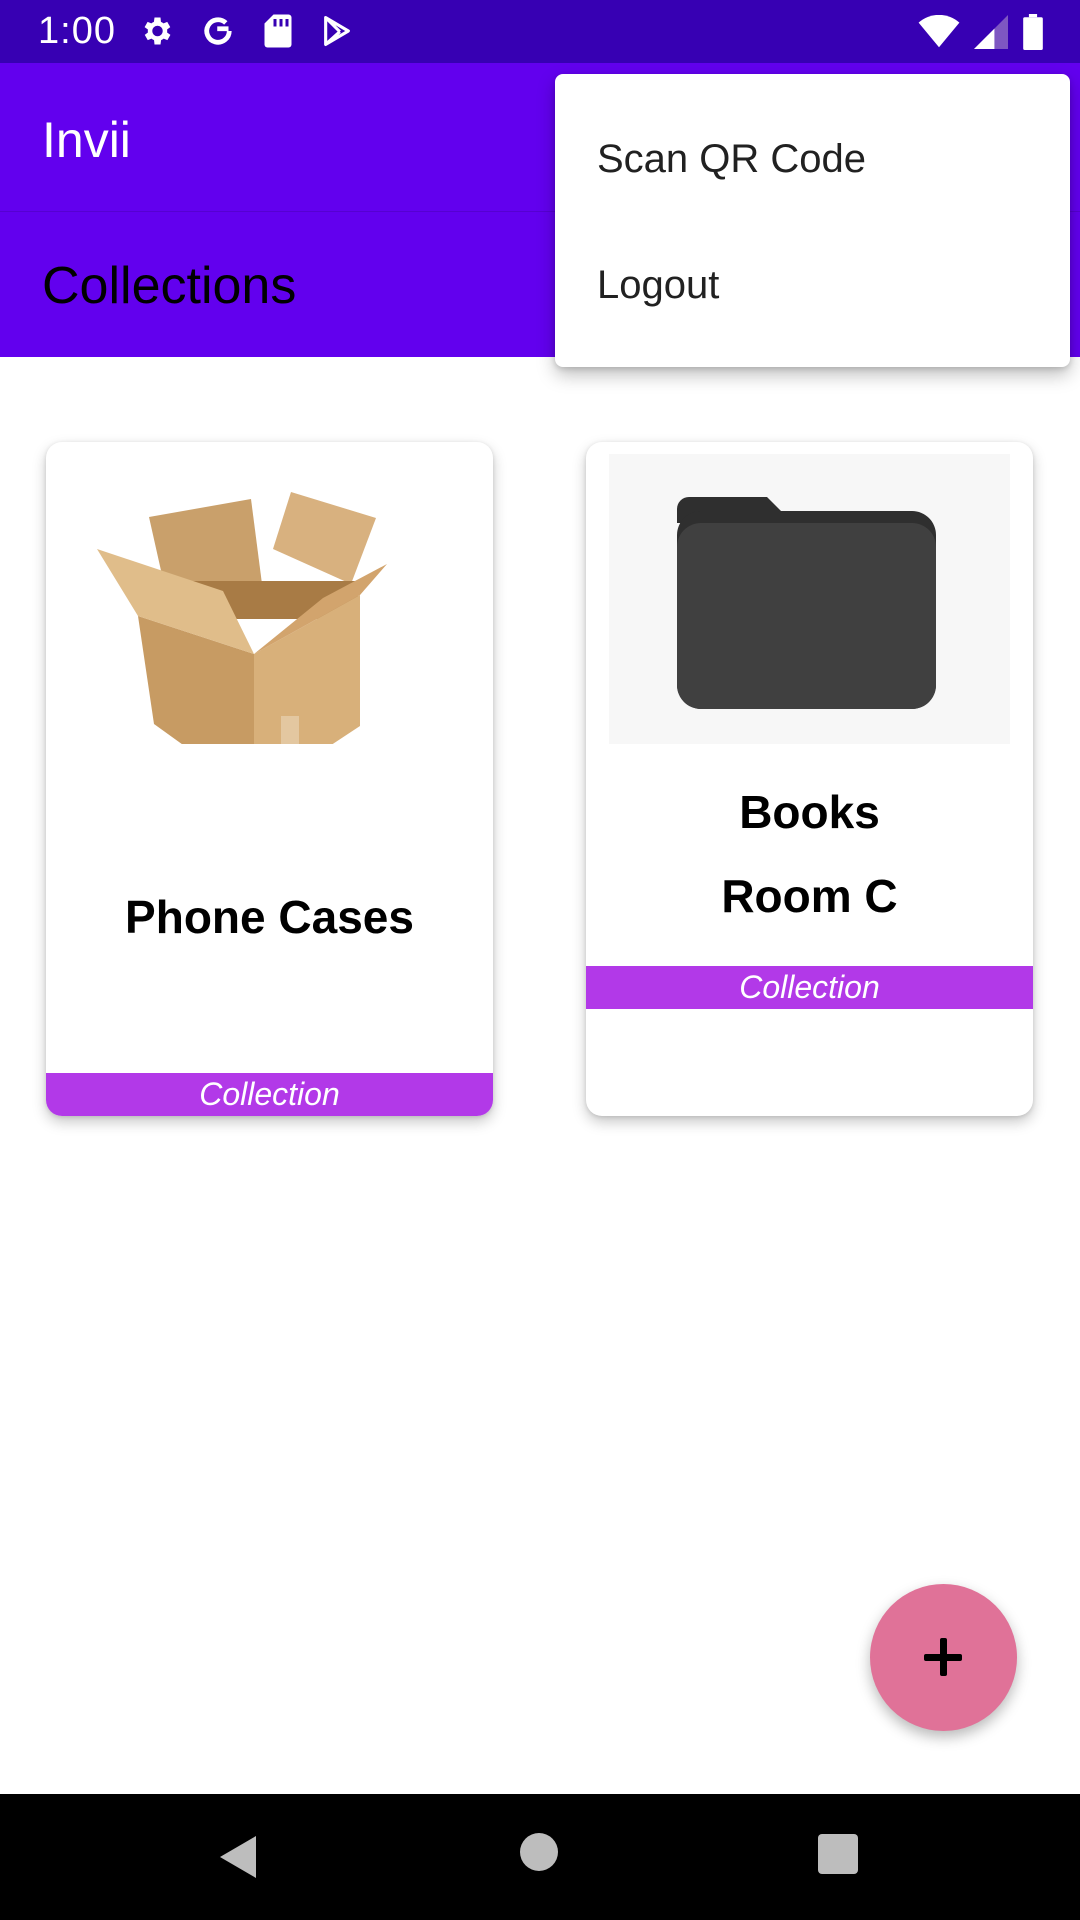 The width and height of the screenshot is (1080, 1920). I want to click on settings-icon, so click(157, 31).